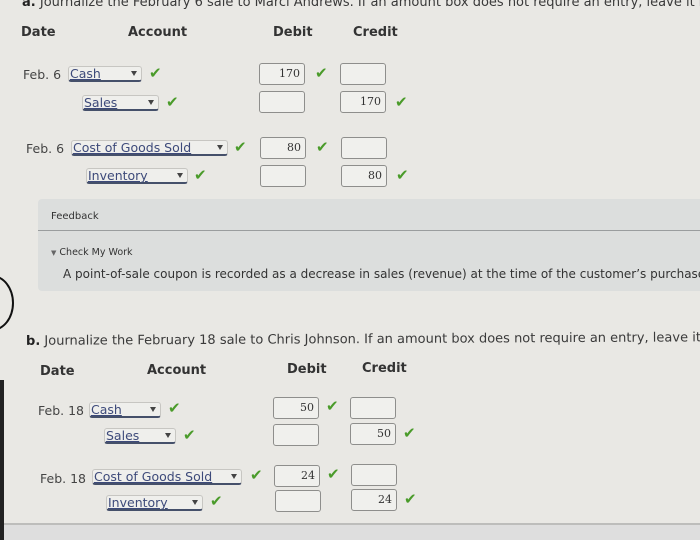 Image resolution: width=700 pixels, height=540 pixels. I want to click on bottom-divider-bar, so click(350, 531).